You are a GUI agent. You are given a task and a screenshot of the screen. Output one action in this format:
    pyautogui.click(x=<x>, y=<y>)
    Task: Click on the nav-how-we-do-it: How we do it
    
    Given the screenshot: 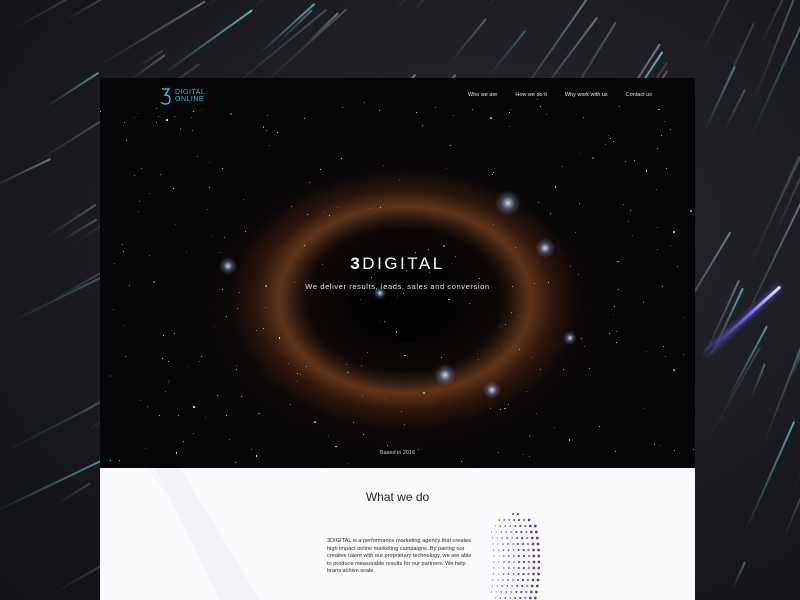 What is the action you would take?
    pyautogui.click(x=531, y=95)
    